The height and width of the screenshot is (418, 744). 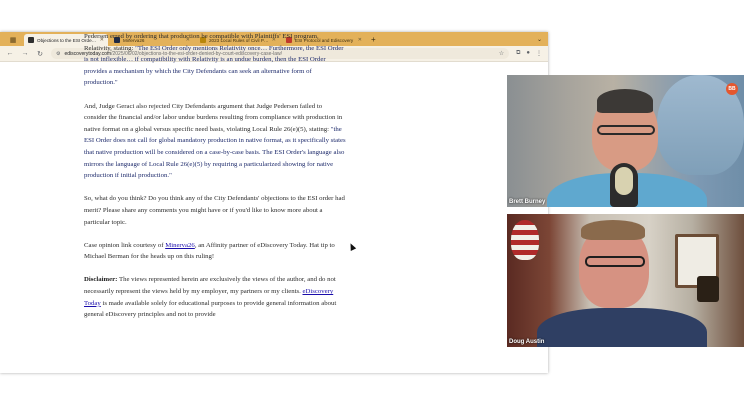 I want to click on person-body, so click(x=622, y=327).